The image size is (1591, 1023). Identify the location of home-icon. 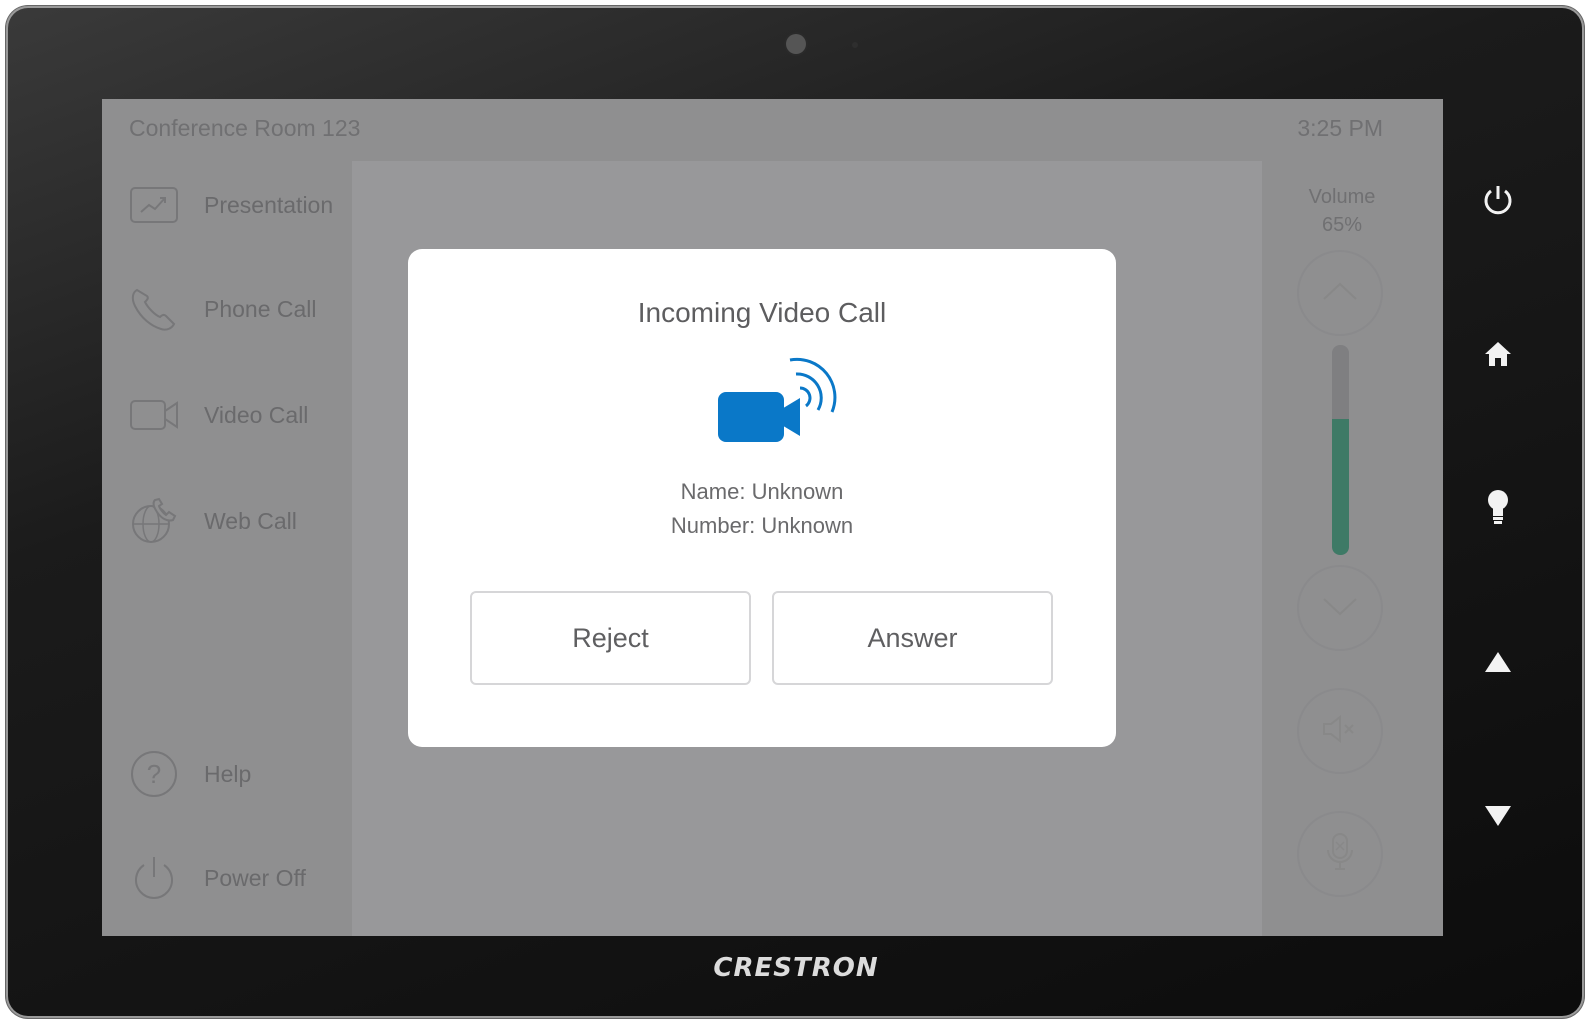
(1498, 356).